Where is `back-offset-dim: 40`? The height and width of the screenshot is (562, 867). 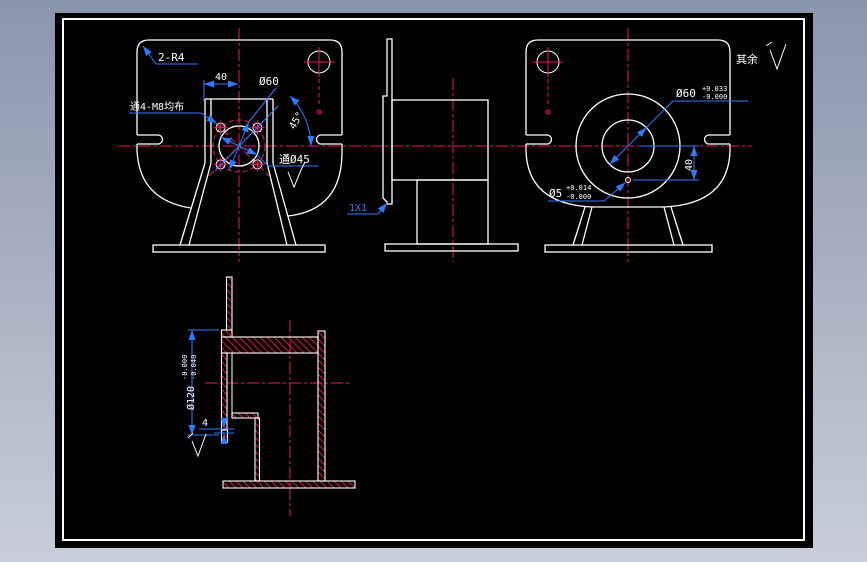
back-offset-dim: 40 is located at coordinates (689, 165).